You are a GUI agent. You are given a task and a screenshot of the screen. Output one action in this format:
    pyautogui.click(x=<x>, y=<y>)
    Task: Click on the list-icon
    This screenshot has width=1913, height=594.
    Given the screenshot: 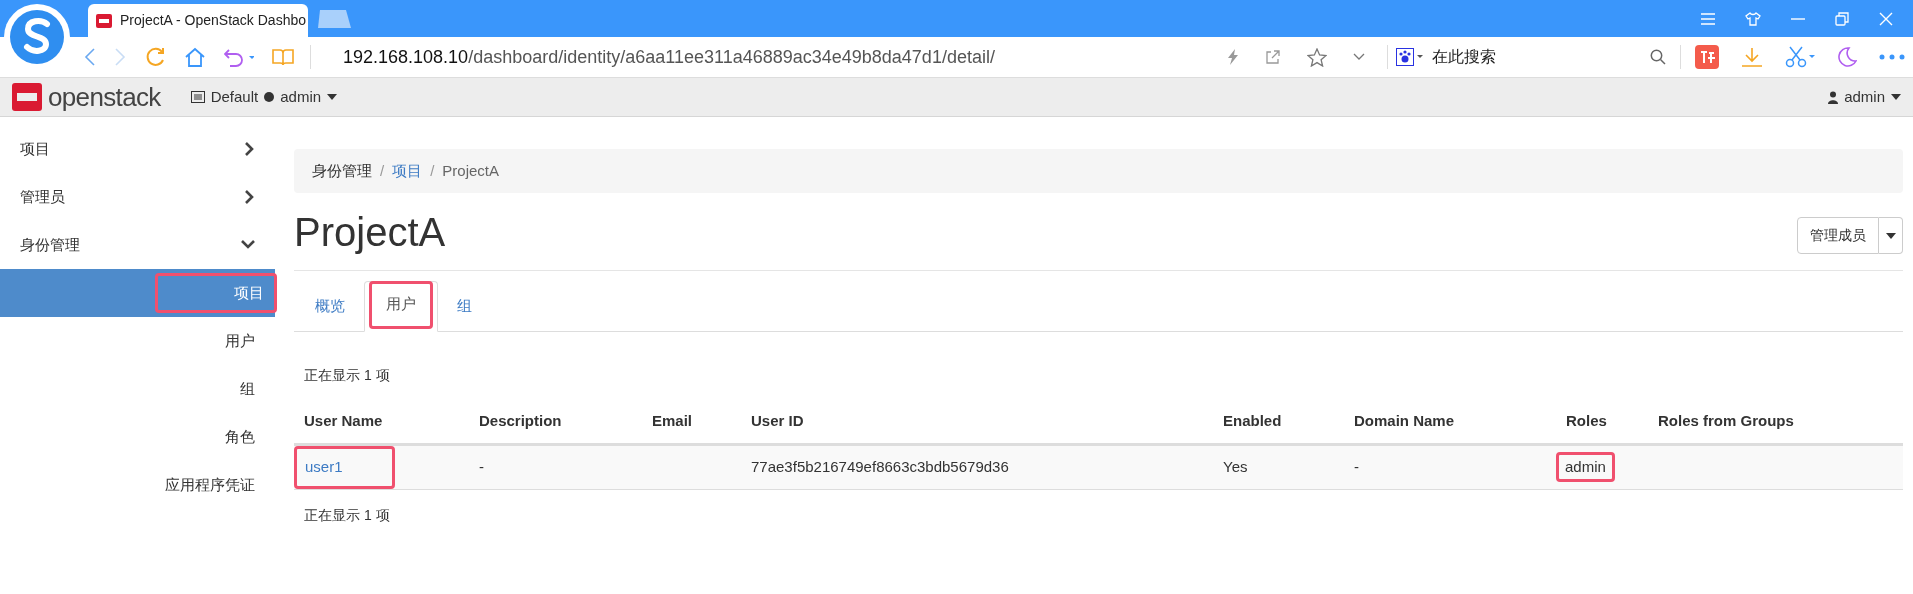 What is the action you would take?
    pyautogui.click(x=197, y=97)
    